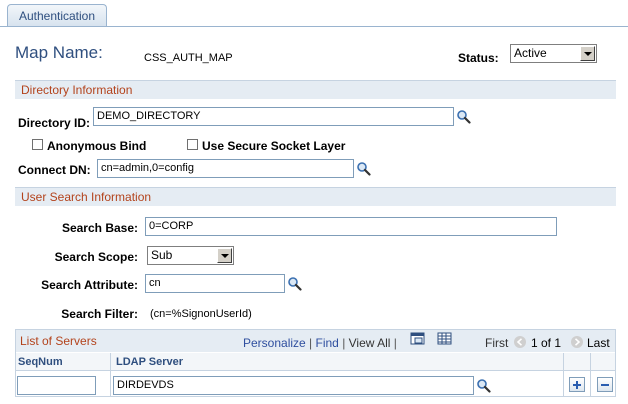 This screenshot has height=404, width=628. I want to click on search-attribute-lookup-icon, so click(294, 283).